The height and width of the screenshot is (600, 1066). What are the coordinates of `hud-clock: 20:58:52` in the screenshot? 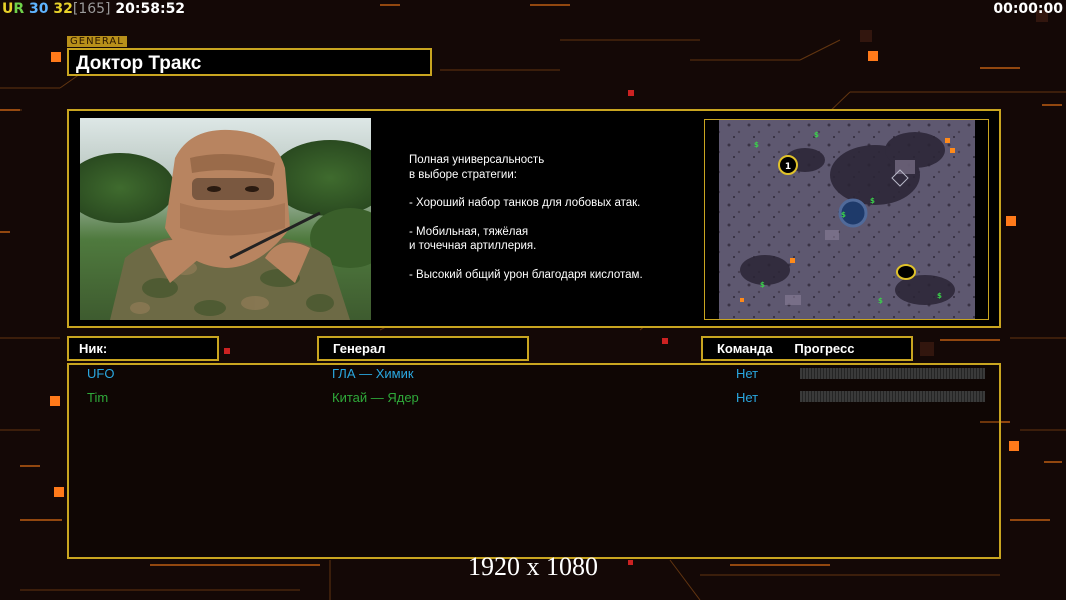 It's located at (150, 9).